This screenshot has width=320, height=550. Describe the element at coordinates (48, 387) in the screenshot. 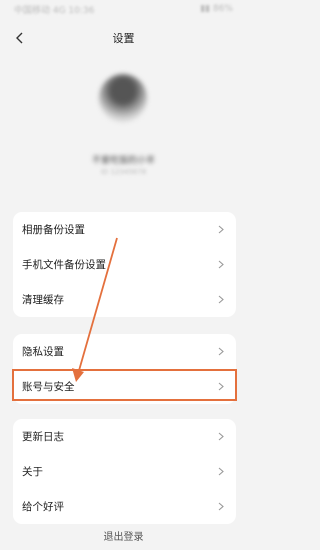

I see `settings-item-label: 账号与安全` at that location.